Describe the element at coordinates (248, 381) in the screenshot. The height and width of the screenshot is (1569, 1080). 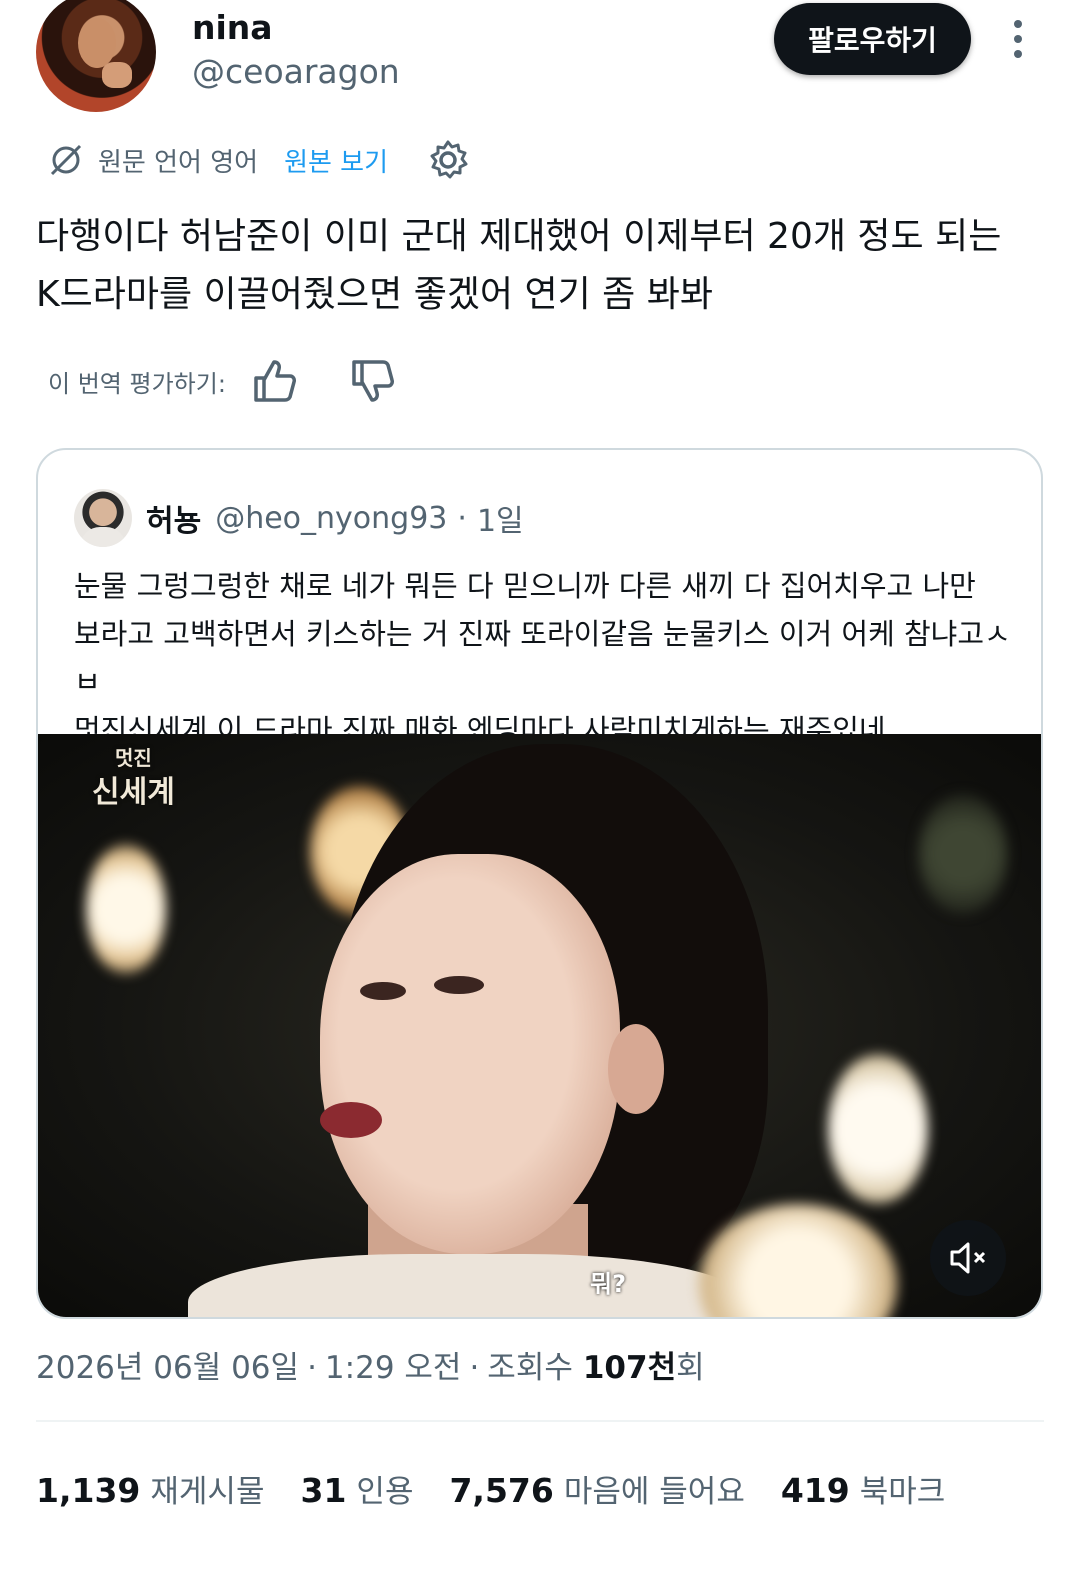
I see `rate-translation-row: 이 번역 평가하기:` at that location.